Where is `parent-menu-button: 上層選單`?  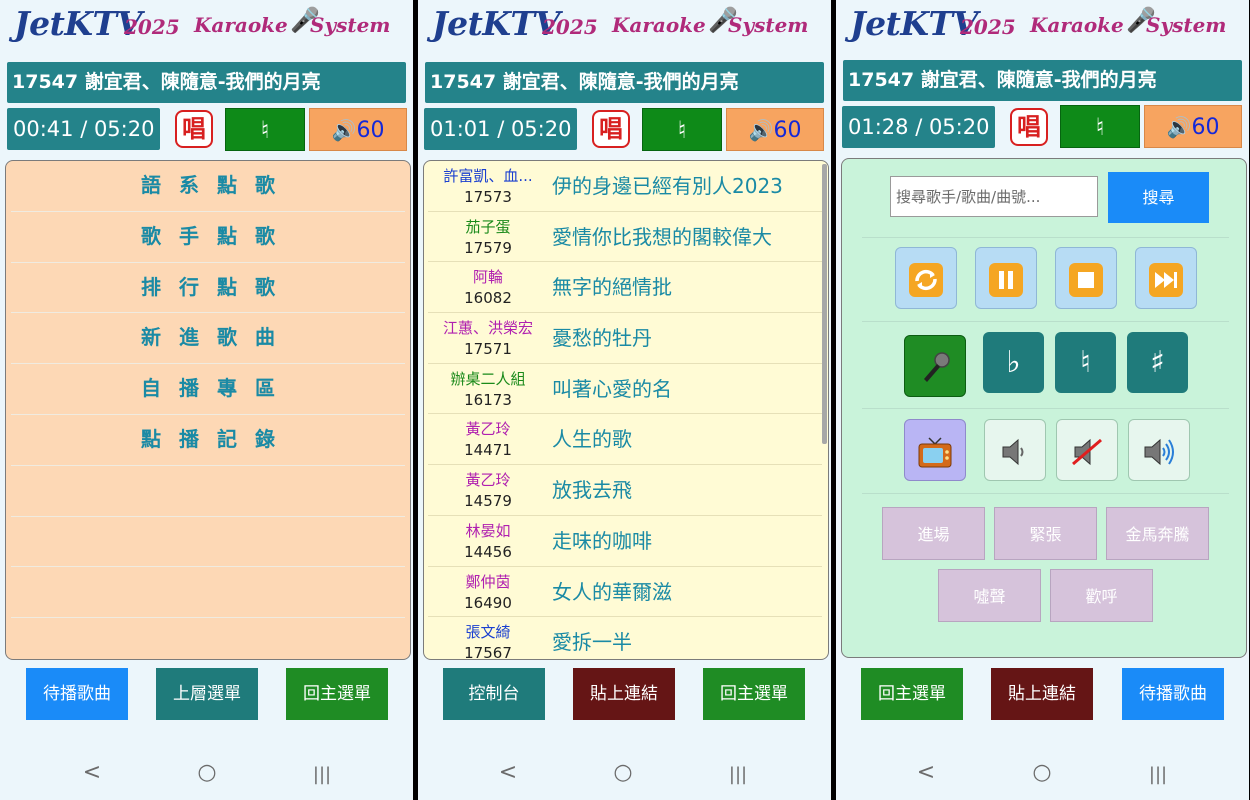 parent-menu-button: 上層選單 is located at coordinates (207, 694).